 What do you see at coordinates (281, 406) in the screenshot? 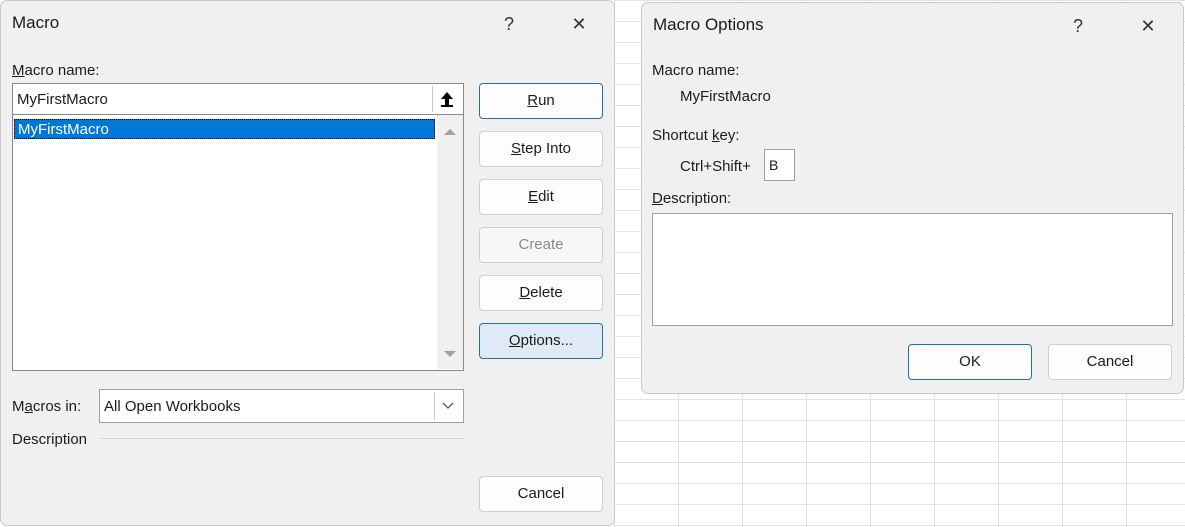
I see `macros-in-select: All Open Workbooks` at bounding box center [281, 406].